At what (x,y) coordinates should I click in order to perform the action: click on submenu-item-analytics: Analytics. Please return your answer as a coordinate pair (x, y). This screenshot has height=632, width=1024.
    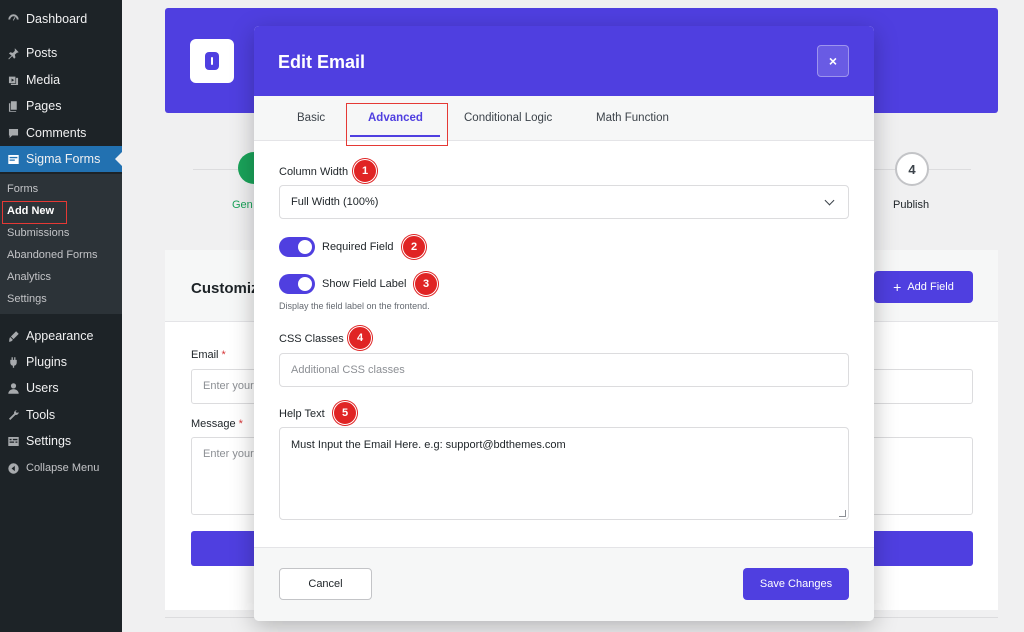
    Looking at the image, I should click on (29, 277).